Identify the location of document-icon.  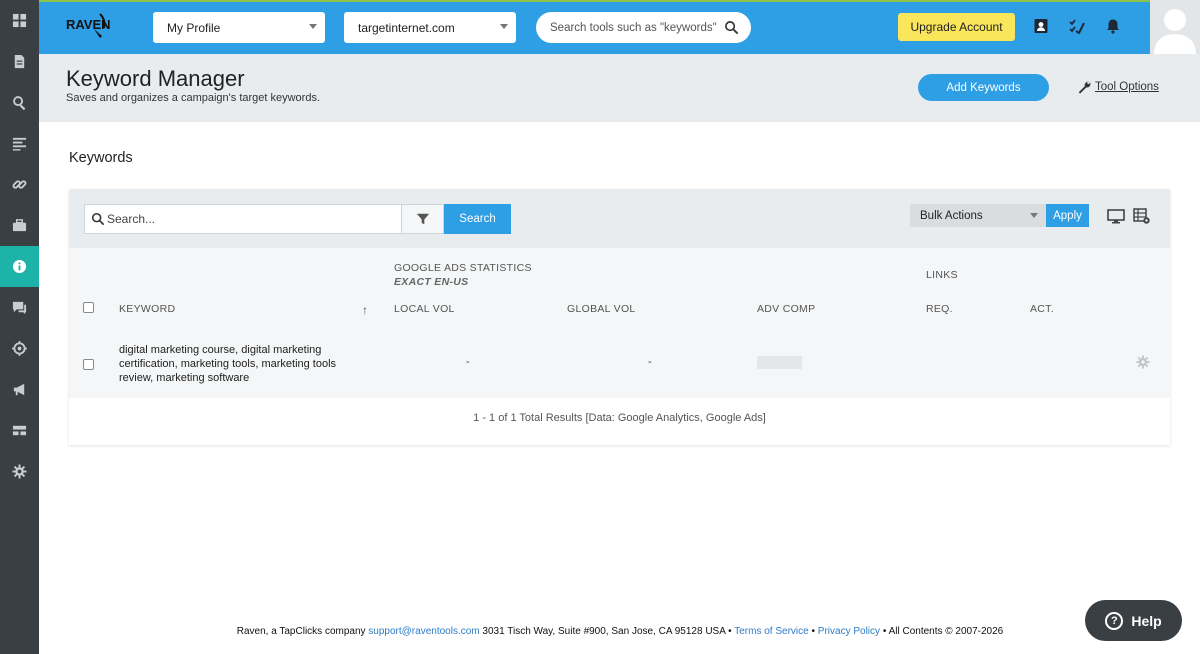
(19, 61).